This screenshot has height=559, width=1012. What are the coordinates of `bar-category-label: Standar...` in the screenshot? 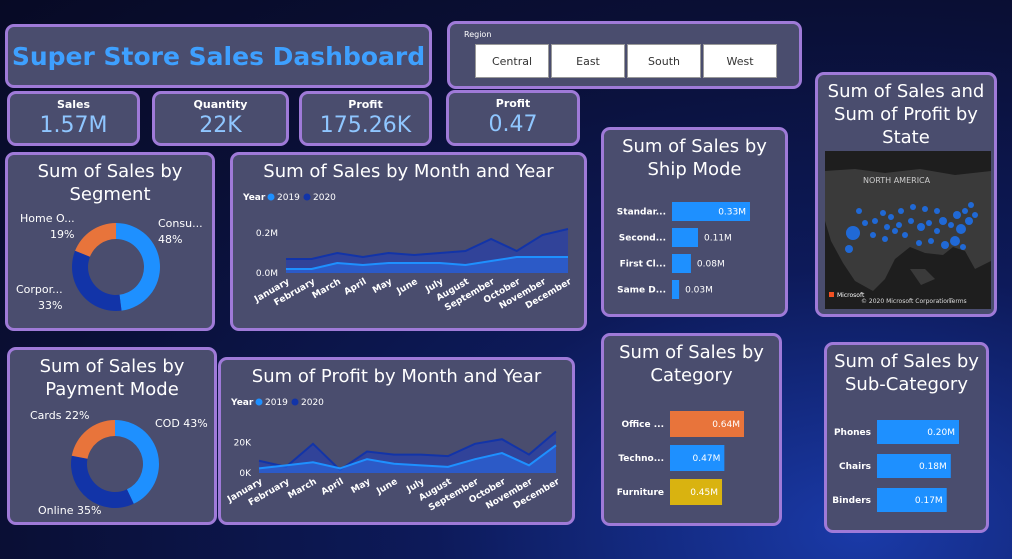 It's located at (641, 213).